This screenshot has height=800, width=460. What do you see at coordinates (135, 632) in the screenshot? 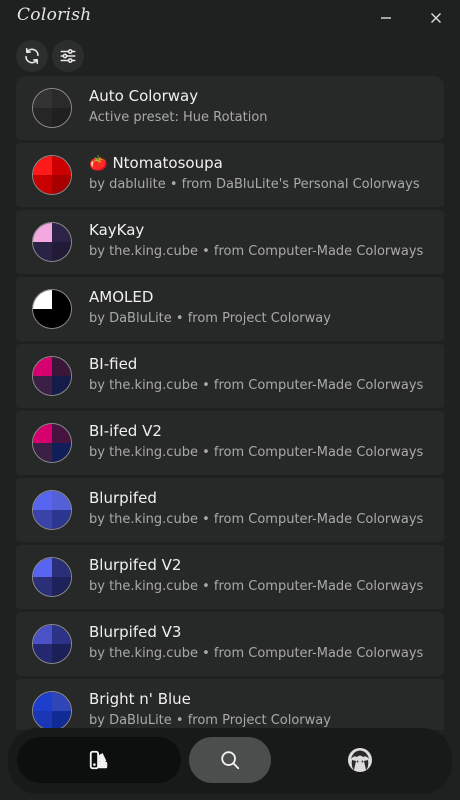
I see `colorway-title: Blurpifed V3` at bounding box center [135, 632].